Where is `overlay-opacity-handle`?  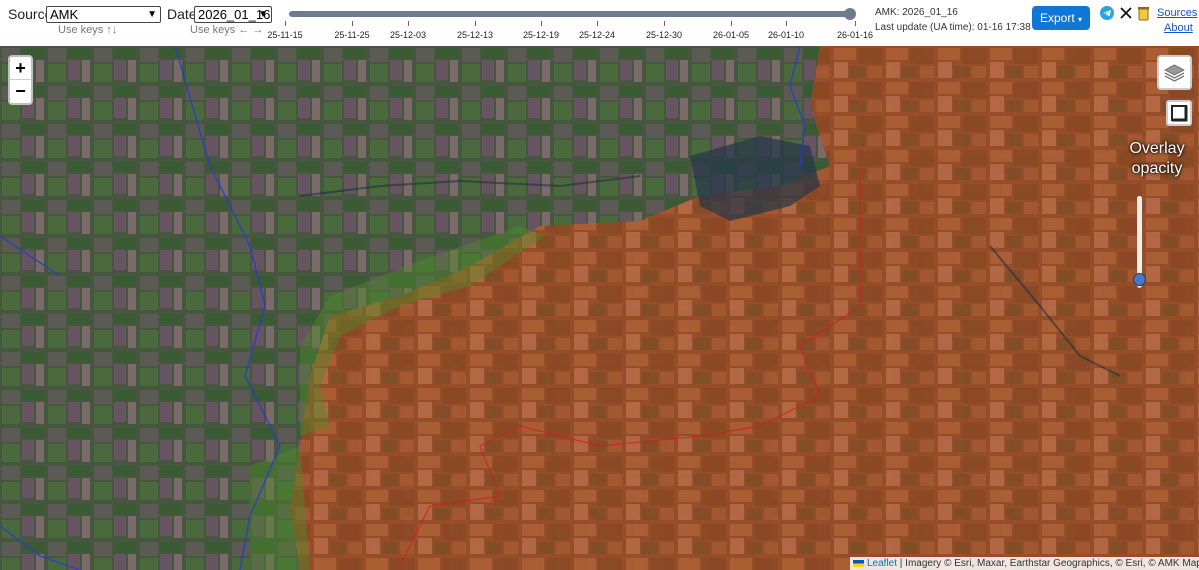 overlay-opacity-handle is located at coordinates (1139, 279).